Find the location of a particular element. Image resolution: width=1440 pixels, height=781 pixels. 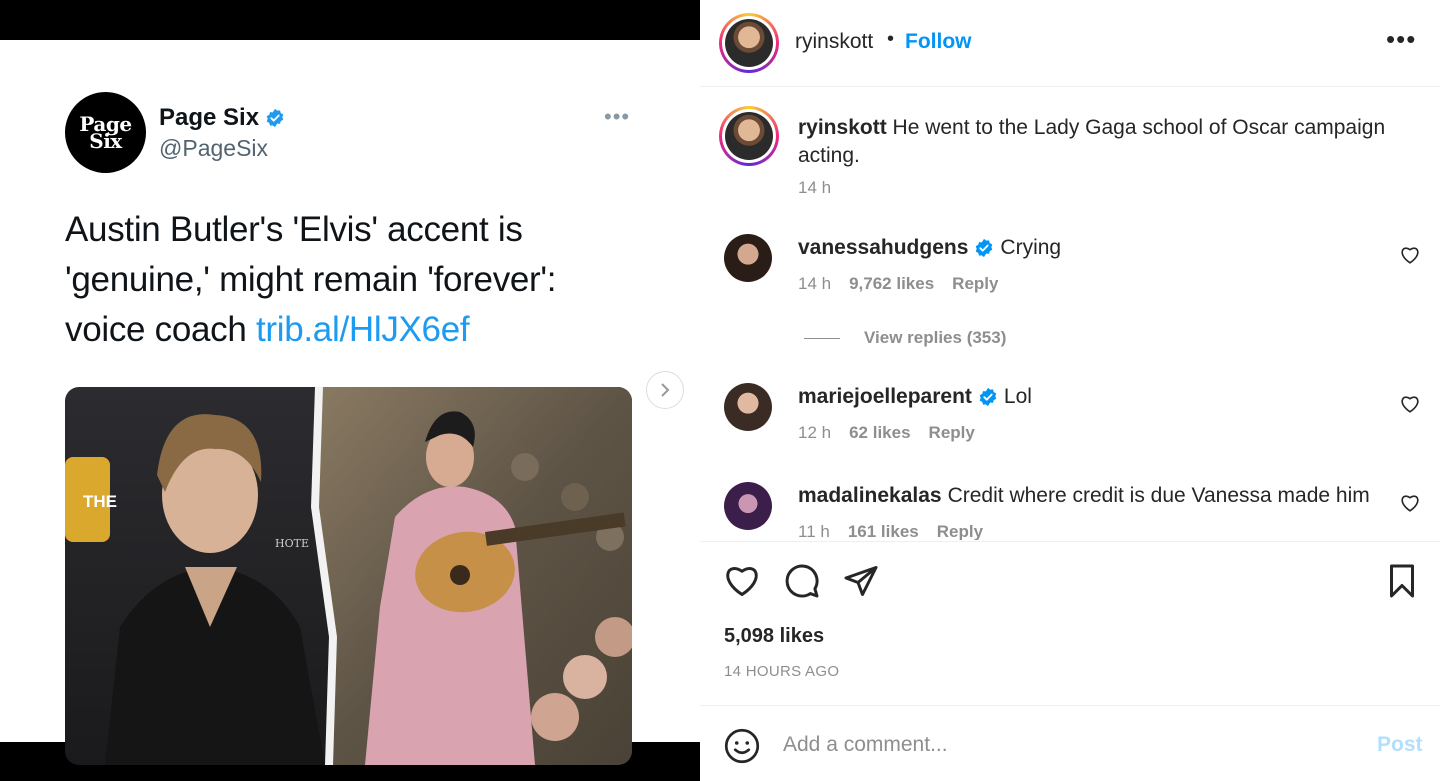

tweet-handle: @PageSix is located at coordinates (214, 148).